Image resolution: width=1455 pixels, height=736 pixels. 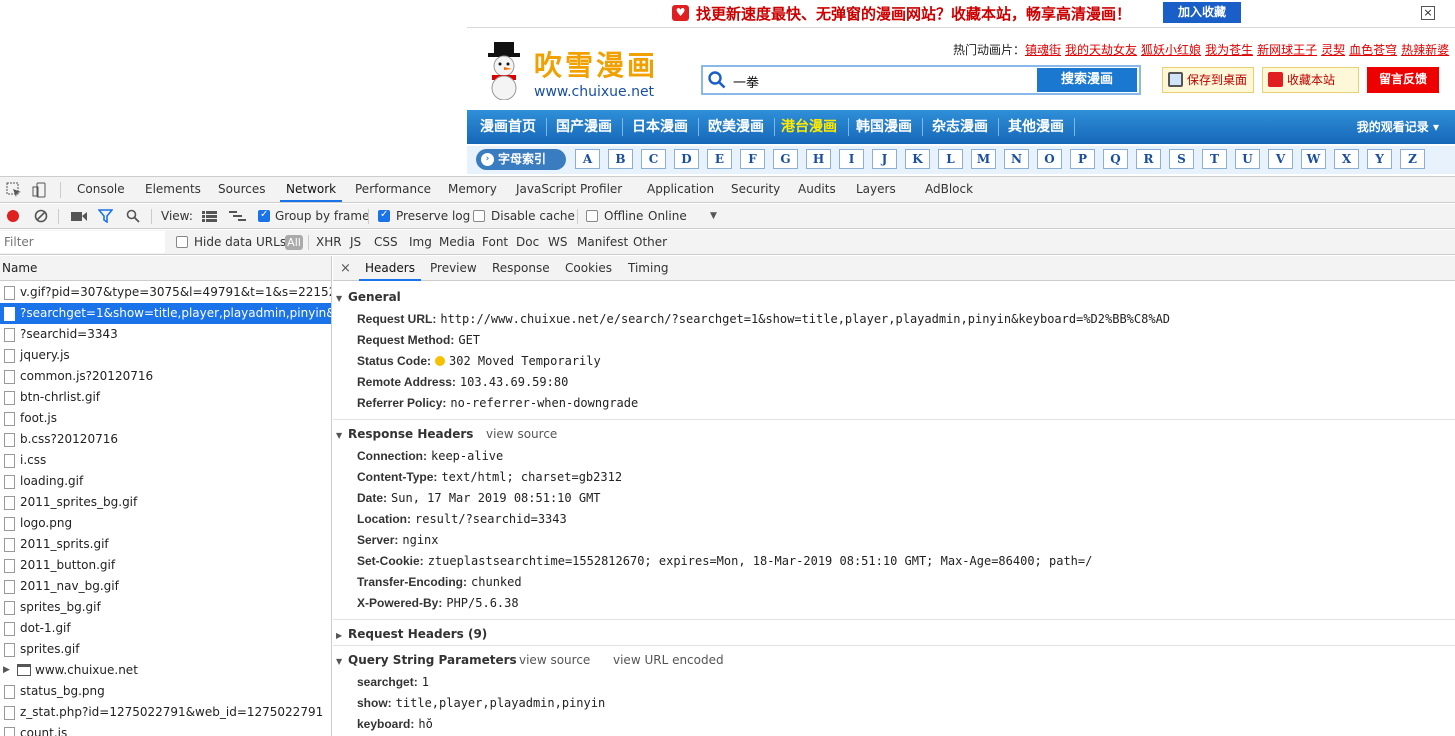 What do you see at coordinates (1280, 159) in the screenshot?
I see `letter-link: V` at bounding box center [1280, 159].